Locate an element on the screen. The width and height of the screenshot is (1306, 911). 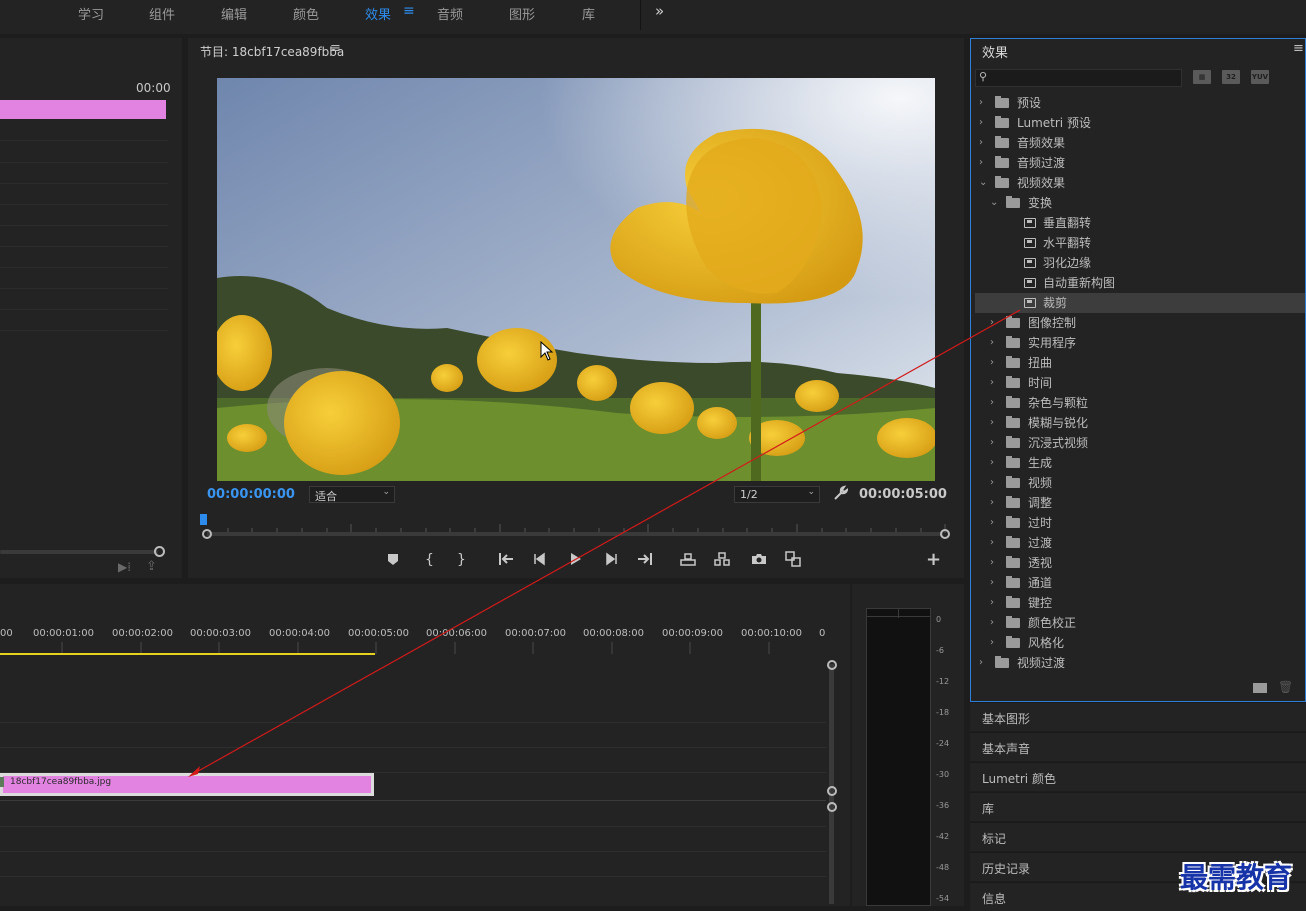
work-area-bar is located at coordinates (187, 654).